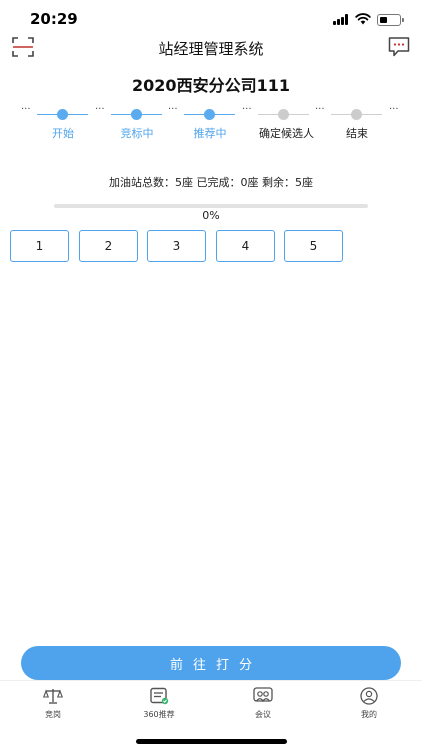 This screenshot has width=422, height=750. Describe the element at coordinates (390, 20) in the screenshot. I see `battery-icon` at that location.